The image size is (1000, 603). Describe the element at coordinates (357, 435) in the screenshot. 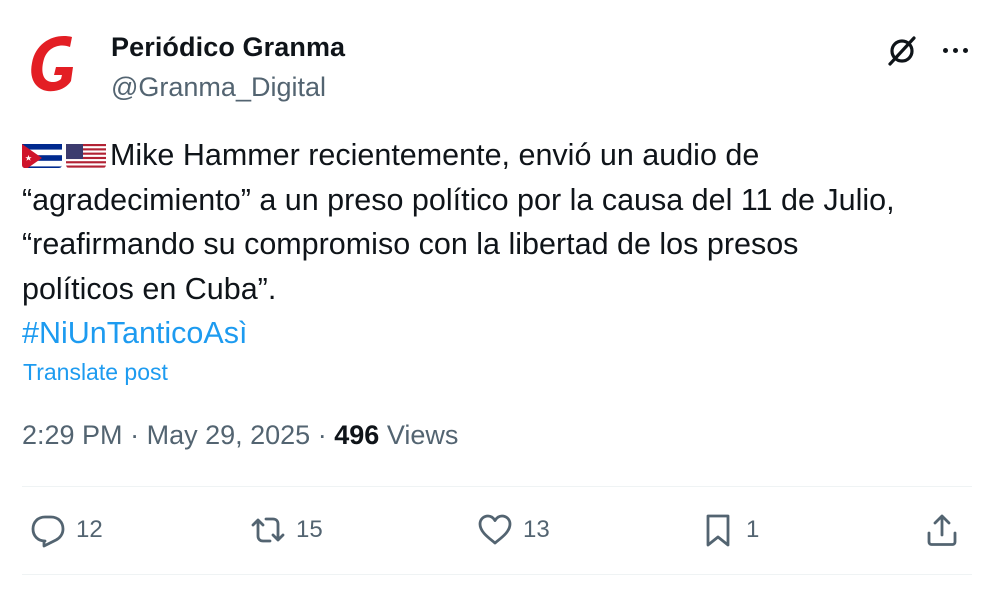

I see `views-count: 496` at that location.